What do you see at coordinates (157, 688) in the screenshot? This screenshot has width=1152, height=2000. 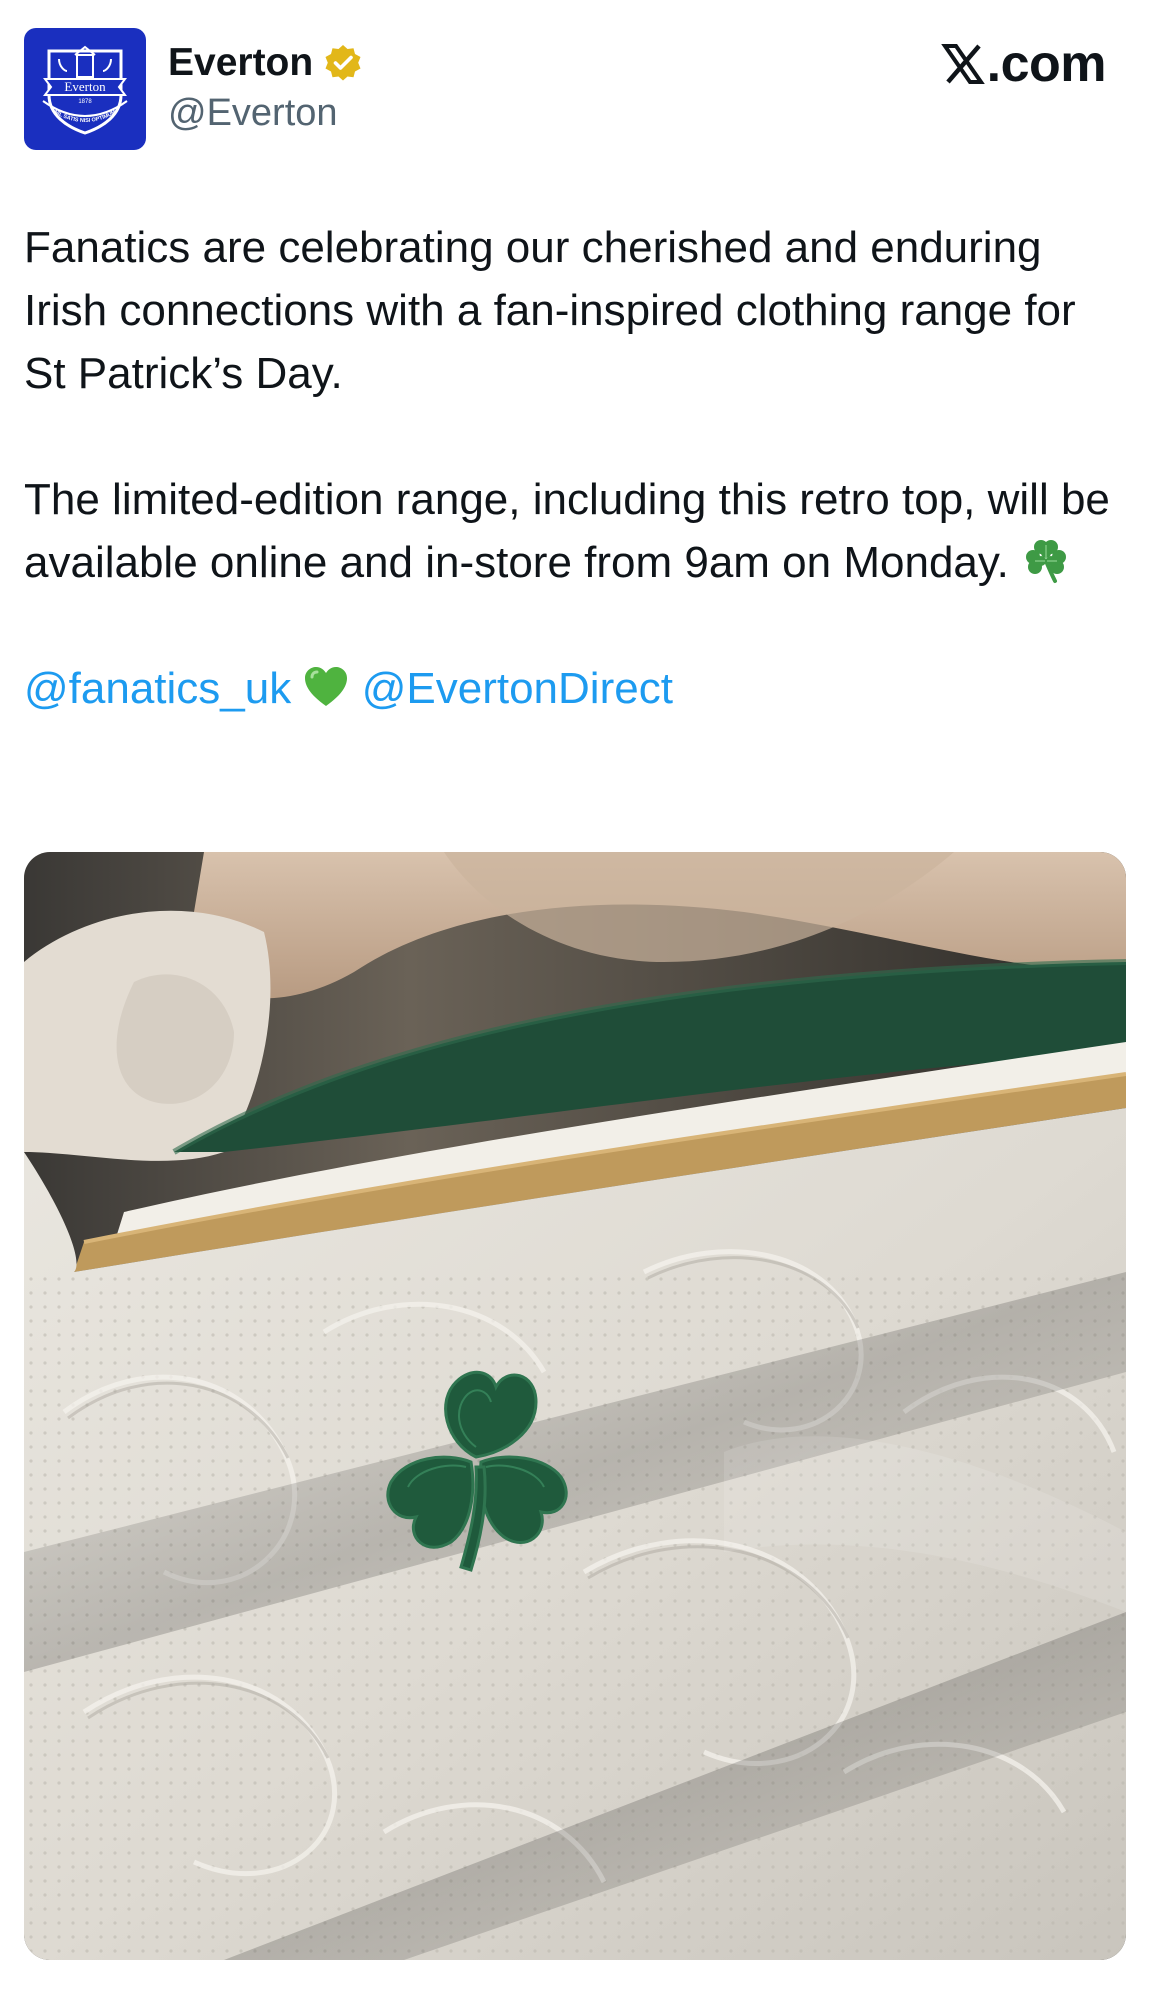 I see `mention-fanatics-uk: @fanatics_uk` at bounding box center [157, 688].